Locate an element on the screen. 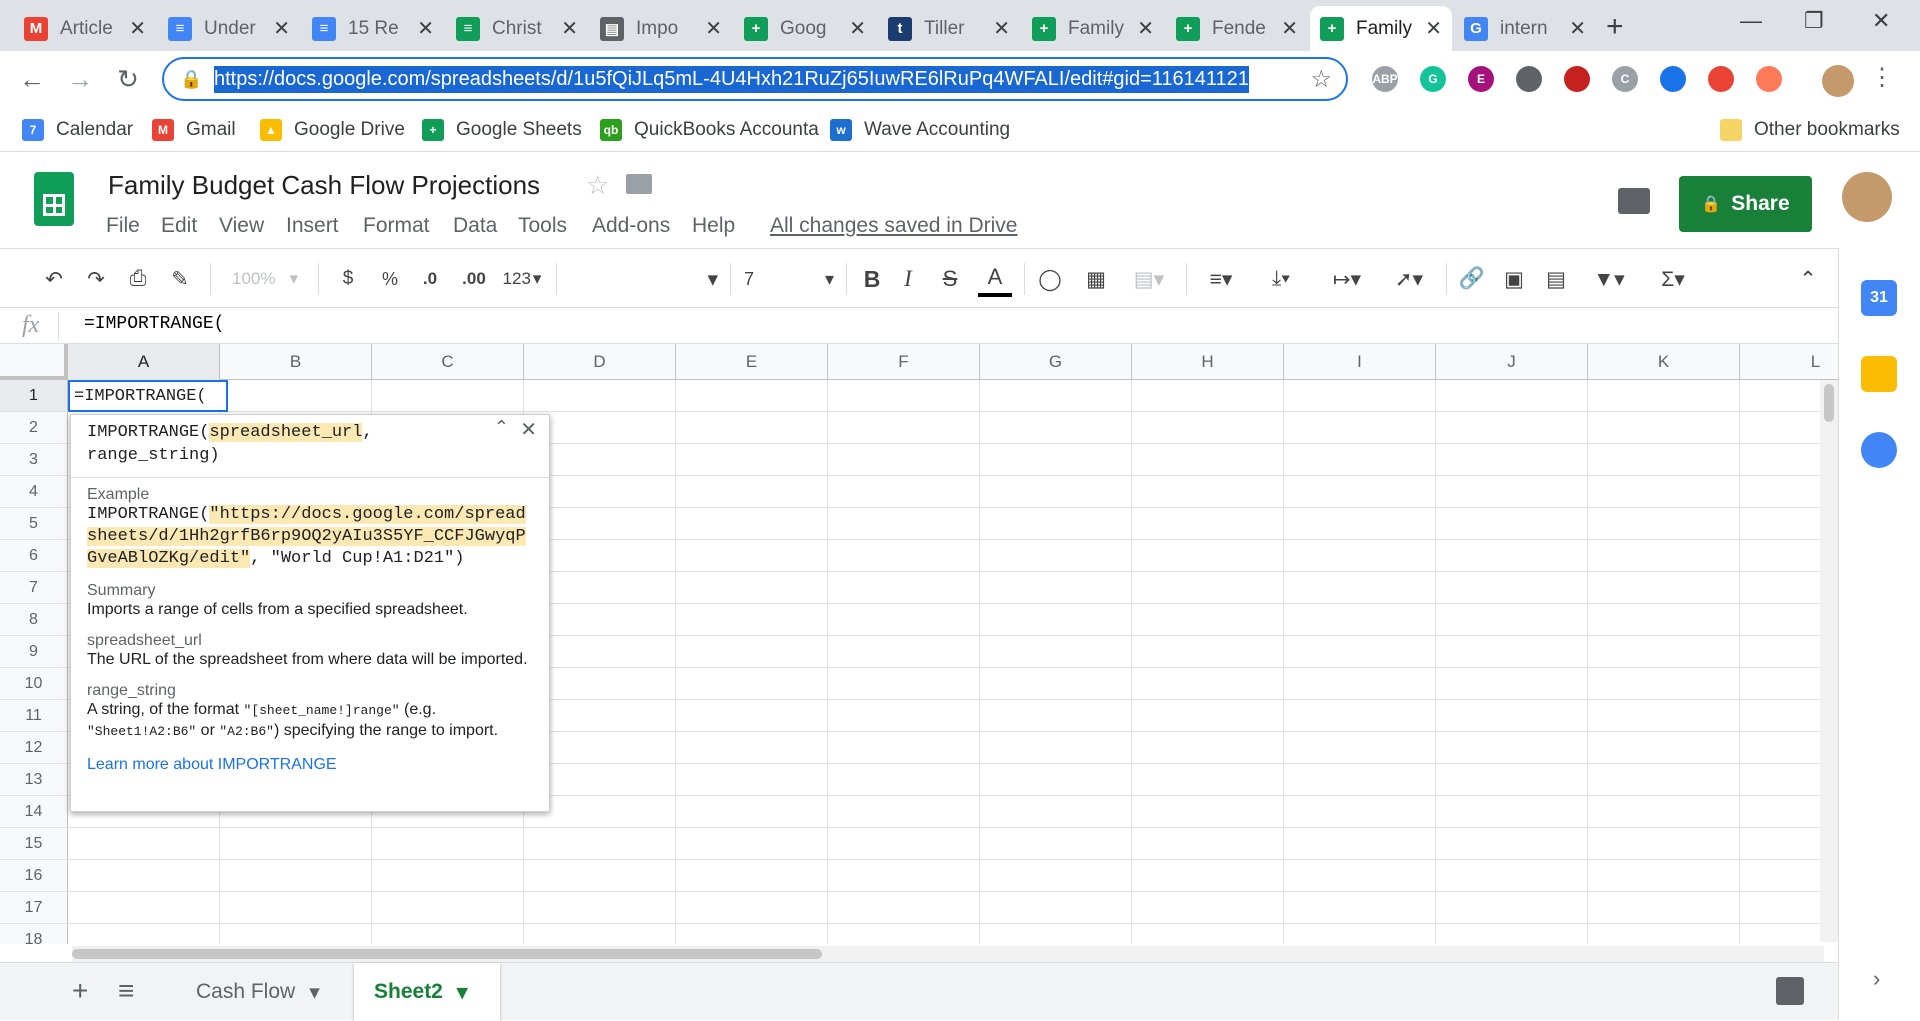  text-wrapping-icon: ↦▾ is located at coordinates (1347, 279).